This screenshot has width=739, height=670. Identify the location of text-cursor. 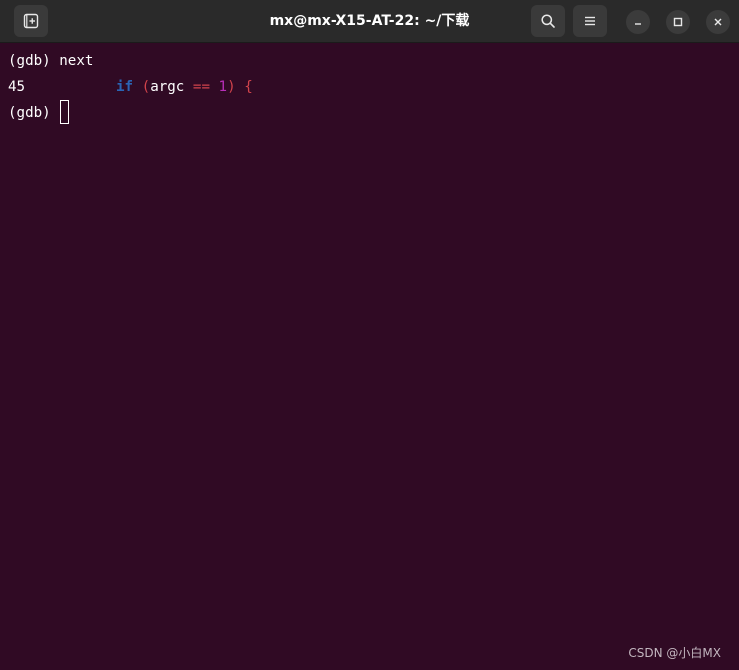
(65, 112).